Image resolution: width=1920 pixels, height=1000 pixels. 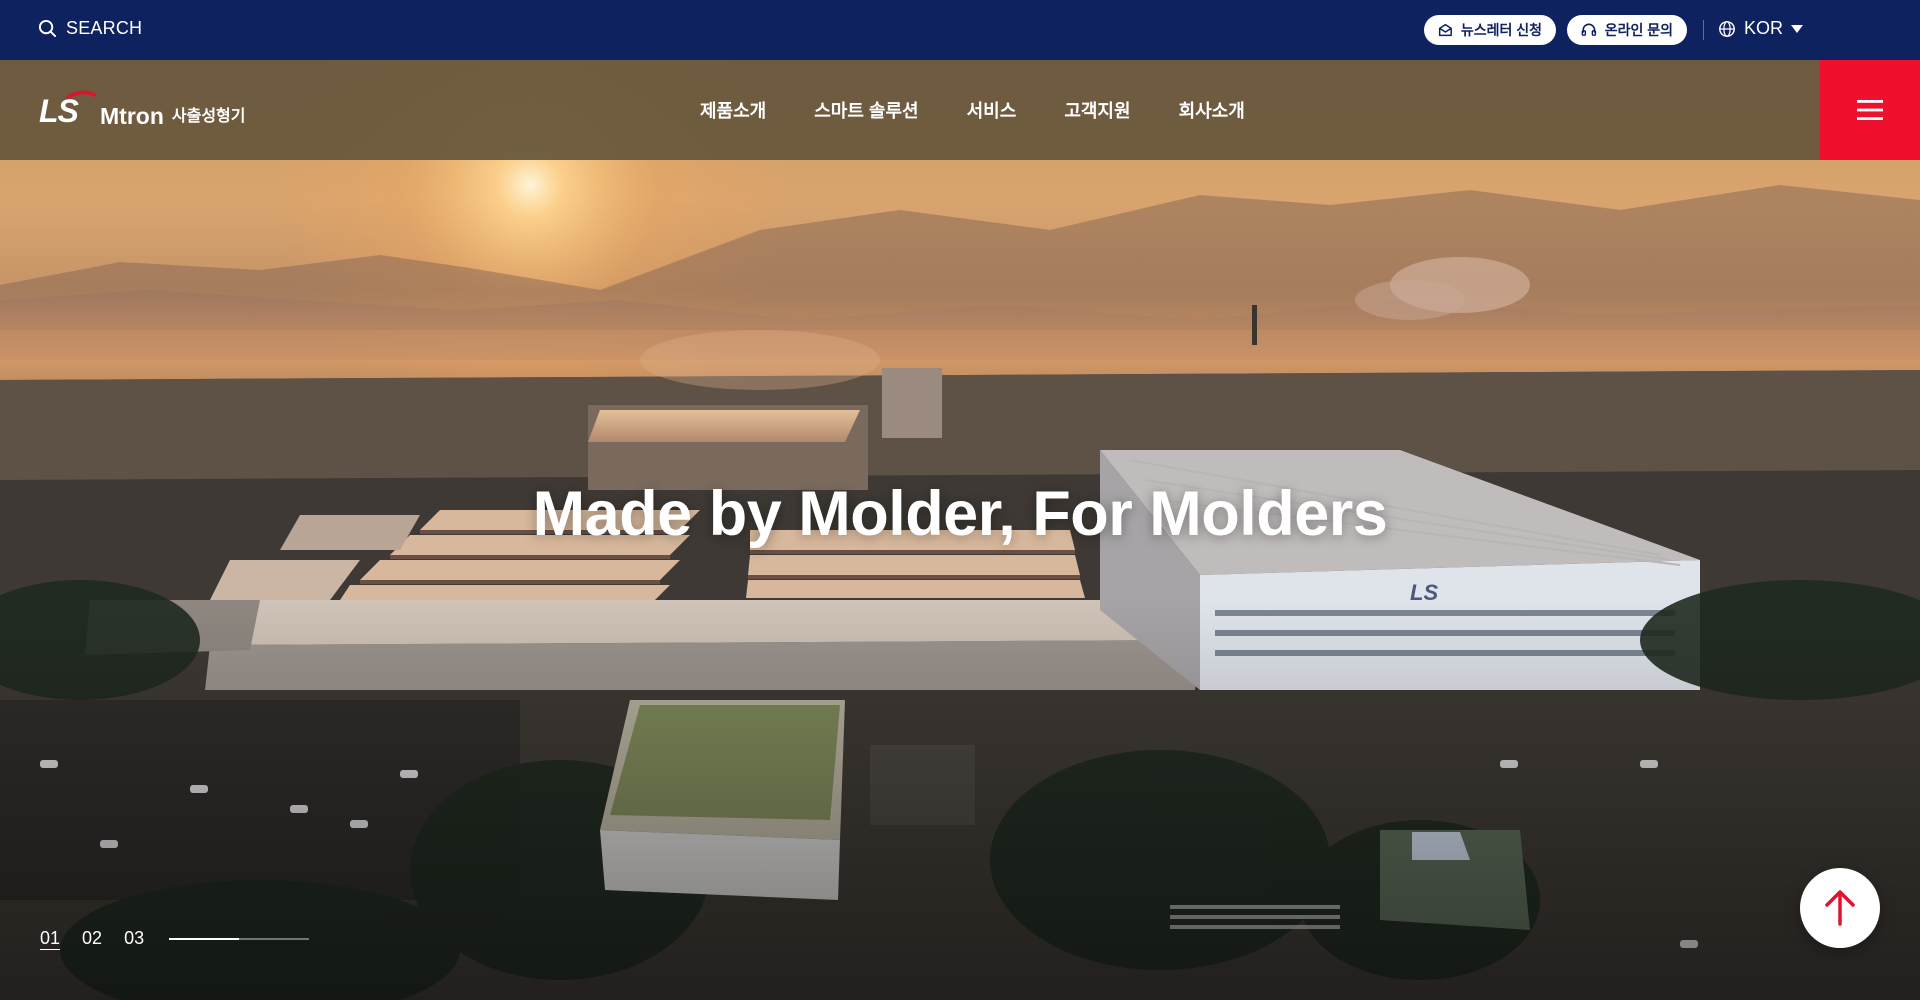 I want to click on slide-progress-bar, so click(x=239, y=938).